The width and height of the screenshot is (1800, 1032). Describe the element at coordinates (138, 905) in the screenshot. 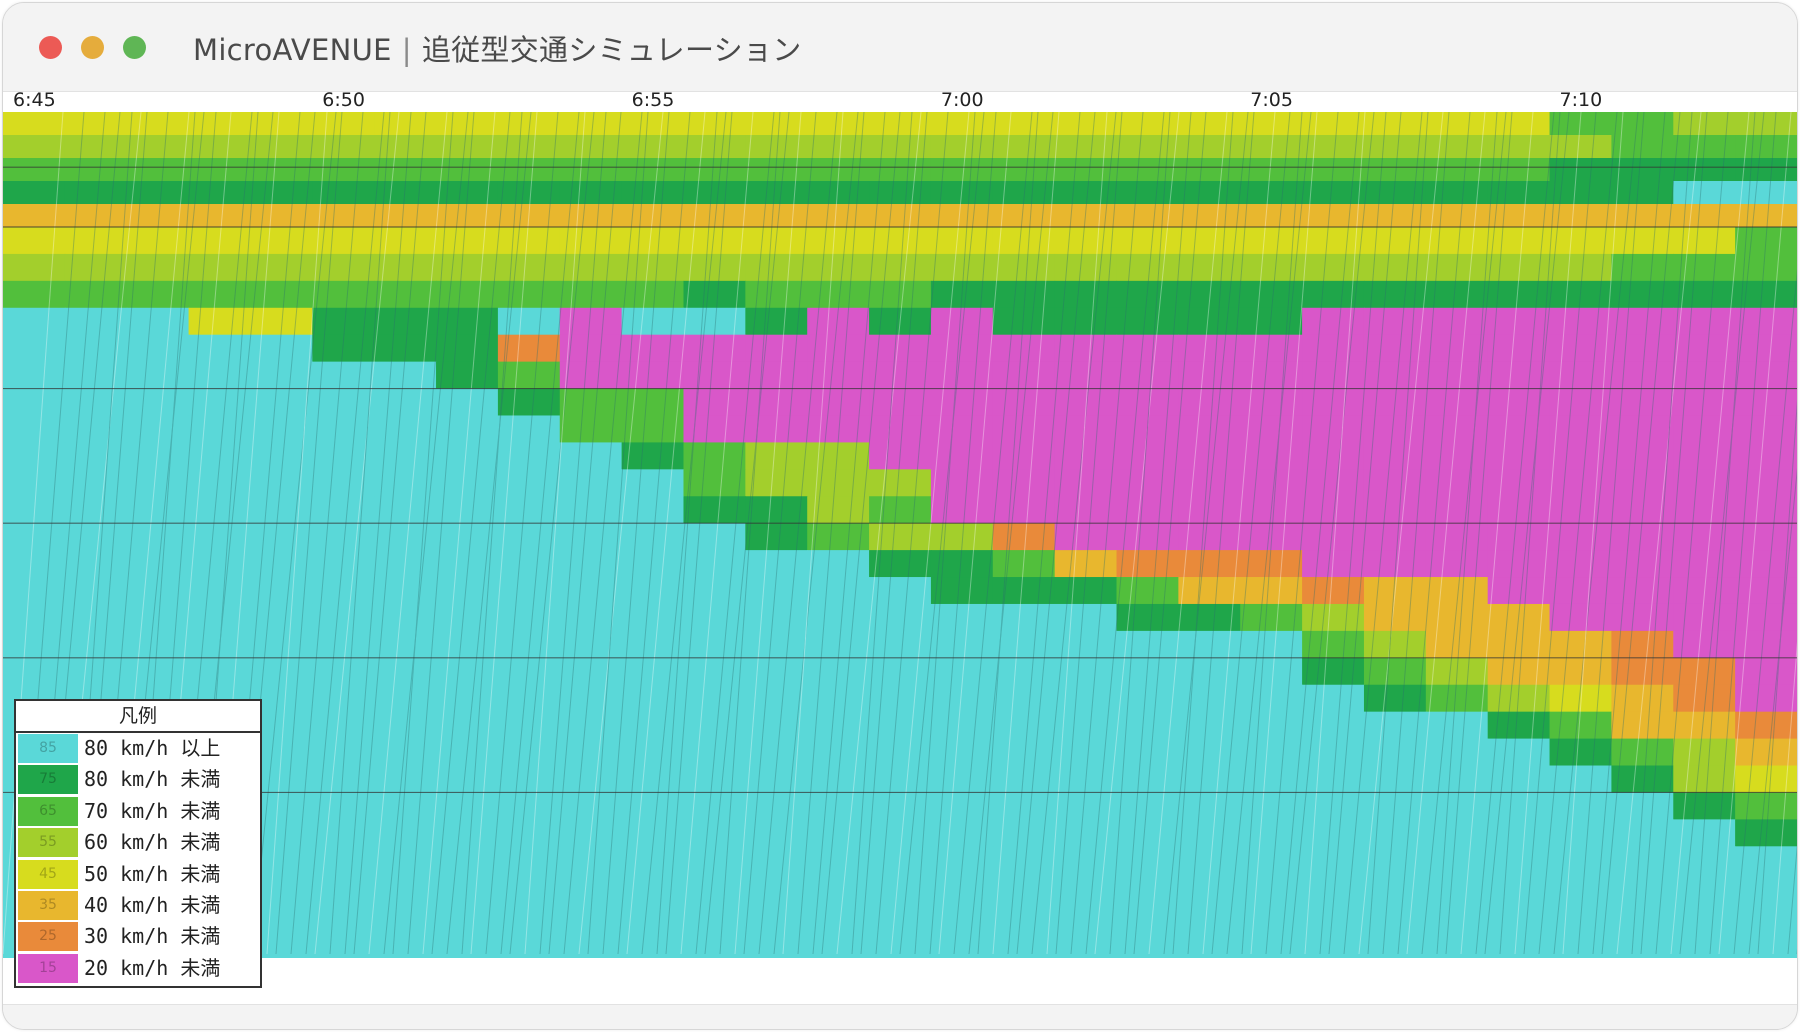

I see `legend-item: 35 40 km/h 未満` at that location.